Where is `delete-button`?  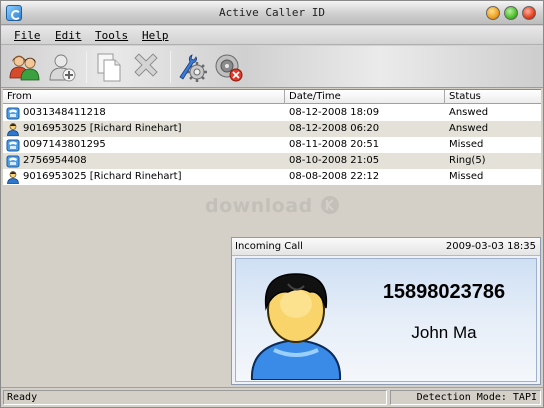 delete-button is located at coordinates (146, 67).